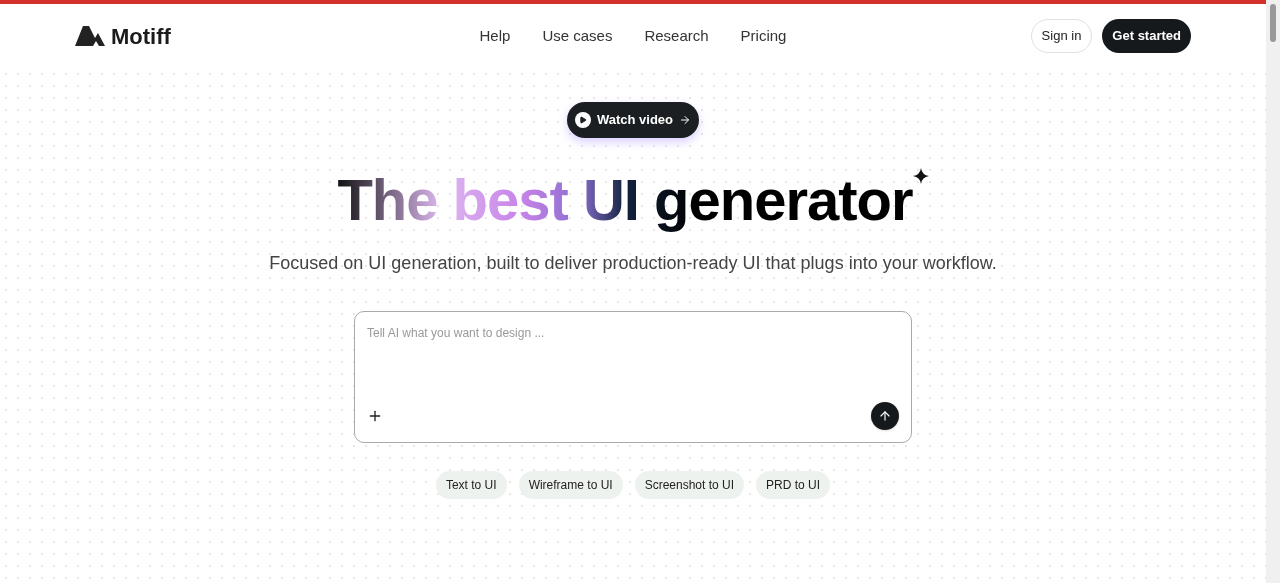 The height and width of the screenshot is (583, 1280). Describe the element at coordinates (689, 485) in the screenshot. I see `mode-chip: Screenshot to UI` at that location.